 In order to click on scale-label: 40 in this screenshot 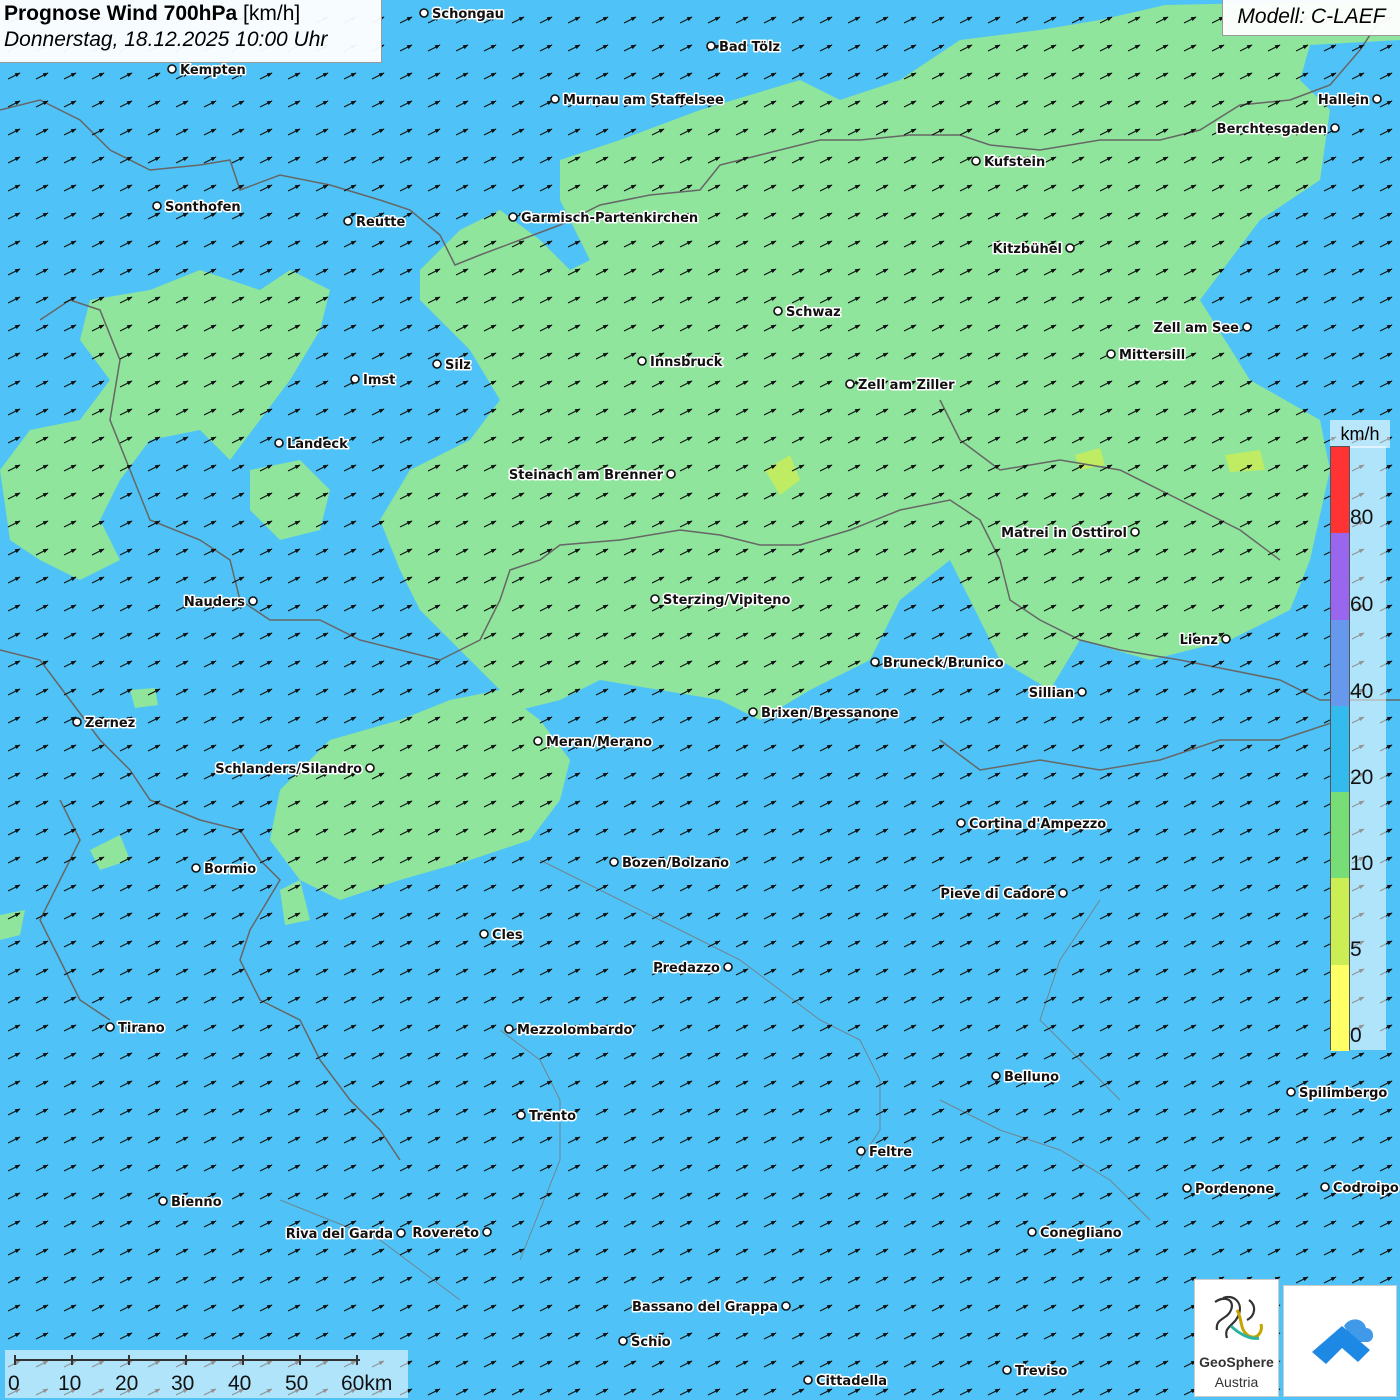, I will do `click(240, 1383)`.